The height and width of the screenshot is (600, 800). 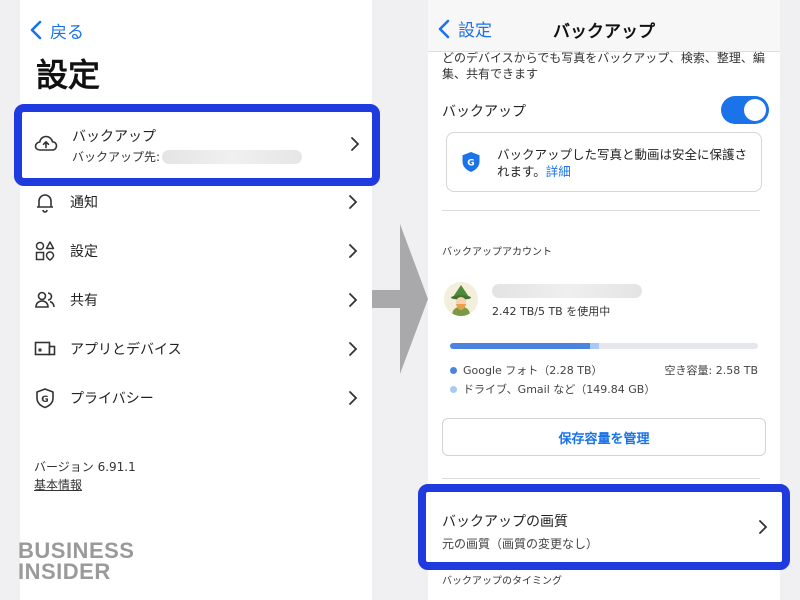 I want to click on backup-toggle-label: バックアップ, so click(x=484, y=112).